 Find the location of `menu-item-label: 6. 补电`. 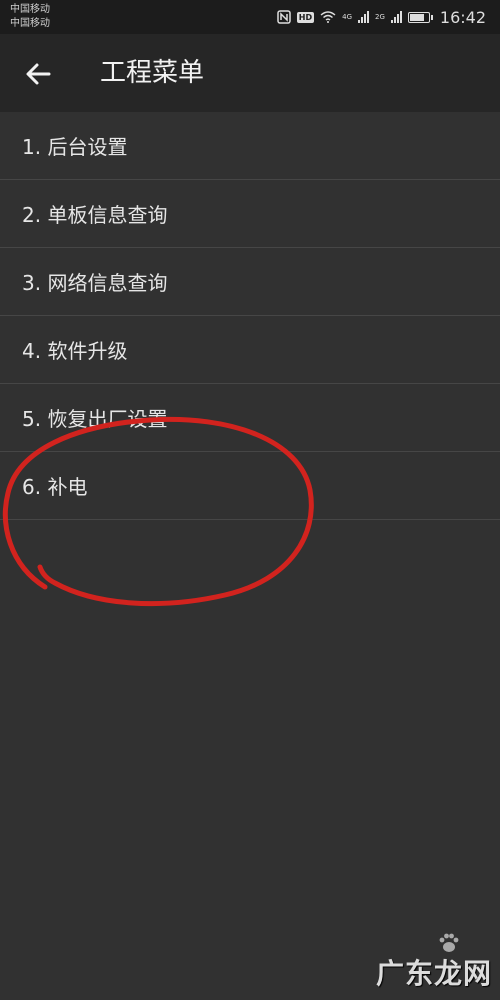

menu-item-label: 6. 补电 is located at coordinates (55, 487).